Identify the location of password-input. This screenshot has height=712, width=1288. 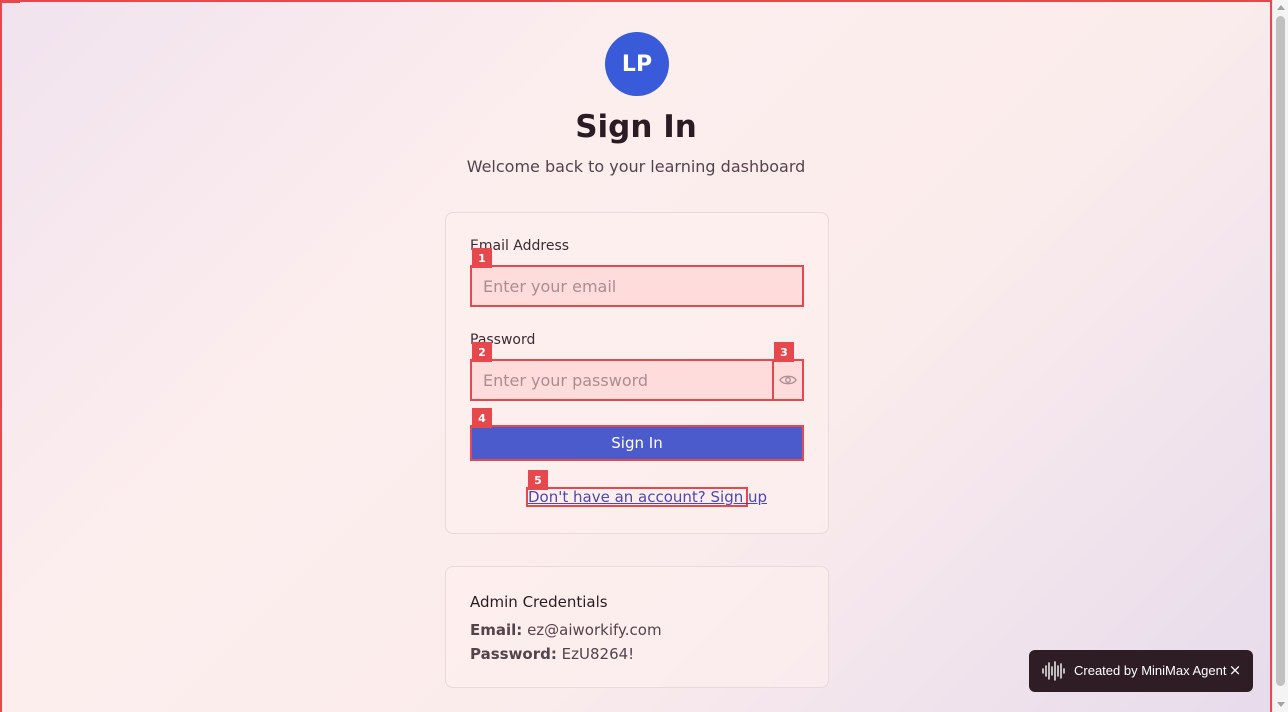
(622, 380).